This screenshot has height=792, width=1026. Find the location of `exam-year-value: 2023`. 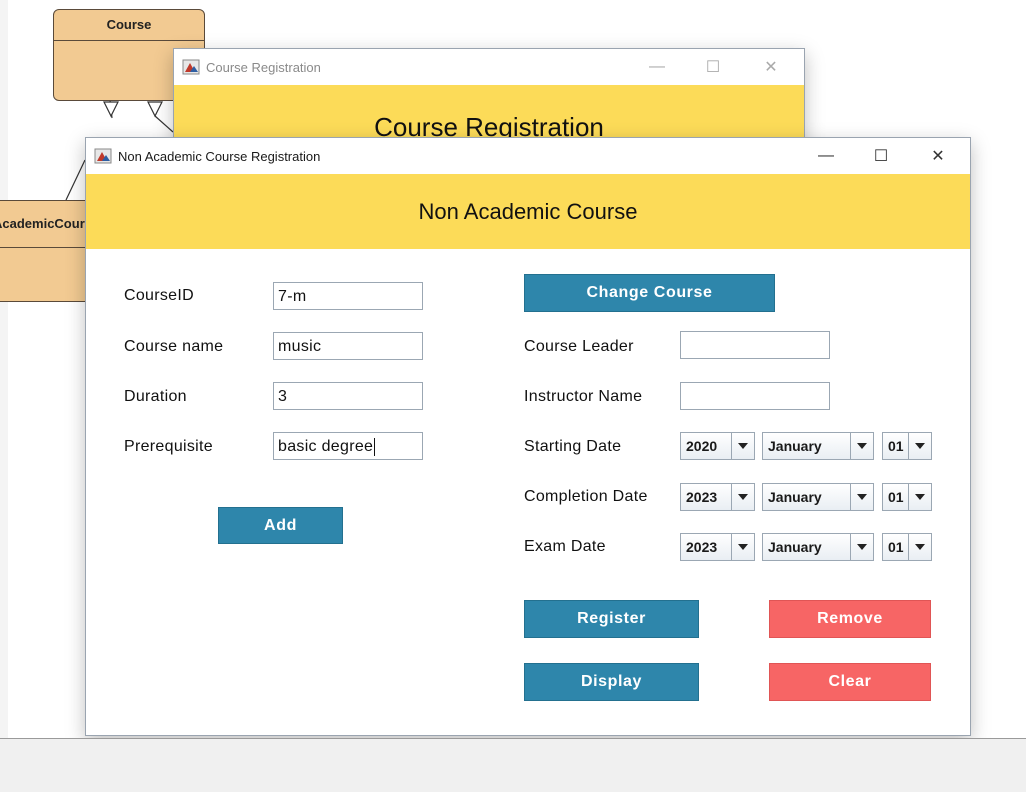

exam-year-value: 2023 is located at coordinates (702, 547).